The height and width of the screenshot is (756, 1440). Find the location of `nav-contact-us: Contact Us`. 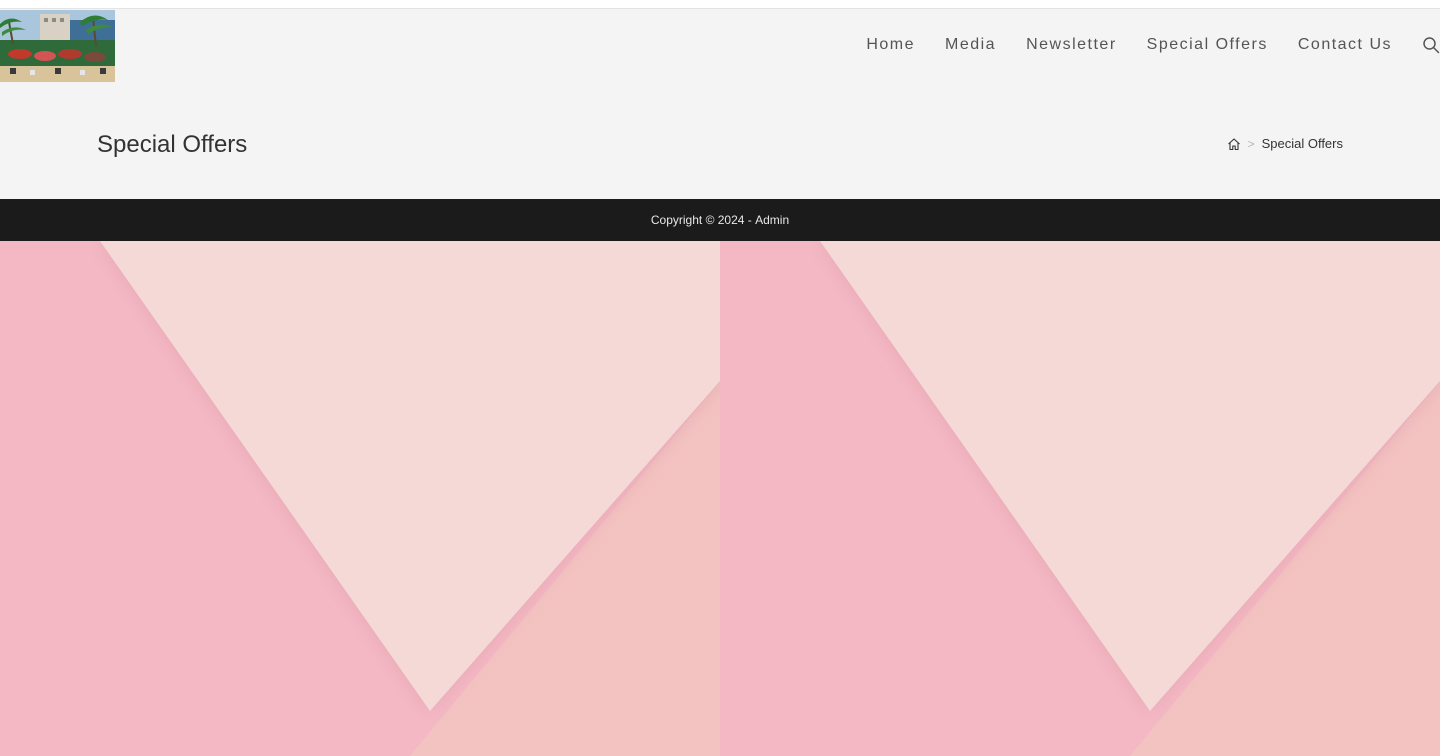

nav-contact-us: Contact Us is located at coordinates (1345, 45).